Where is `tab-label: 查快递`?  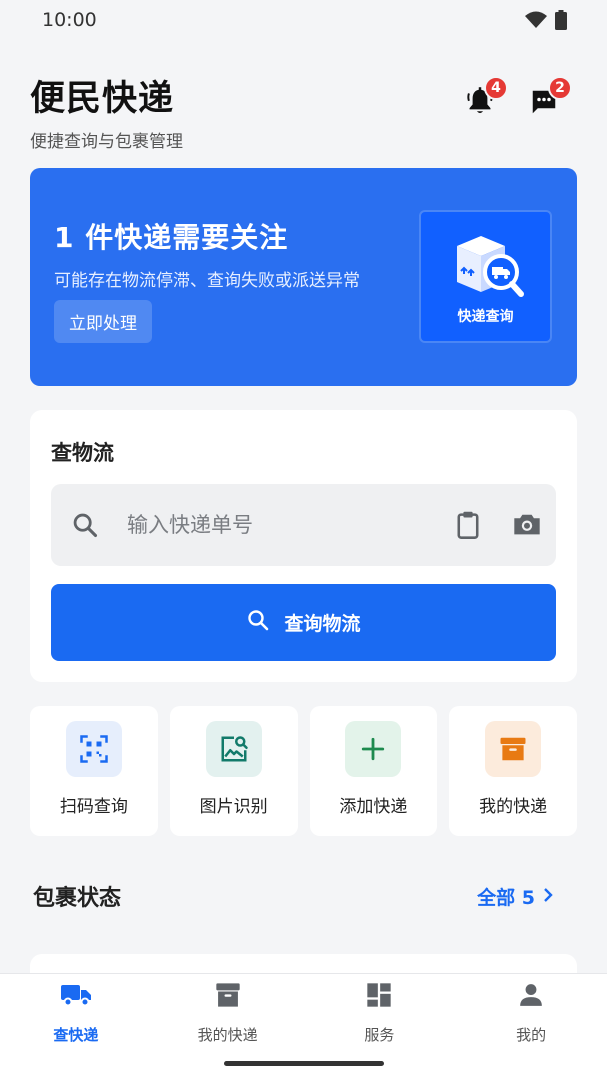 tab-label: 查快递 is located at coordinates (76, 1035).